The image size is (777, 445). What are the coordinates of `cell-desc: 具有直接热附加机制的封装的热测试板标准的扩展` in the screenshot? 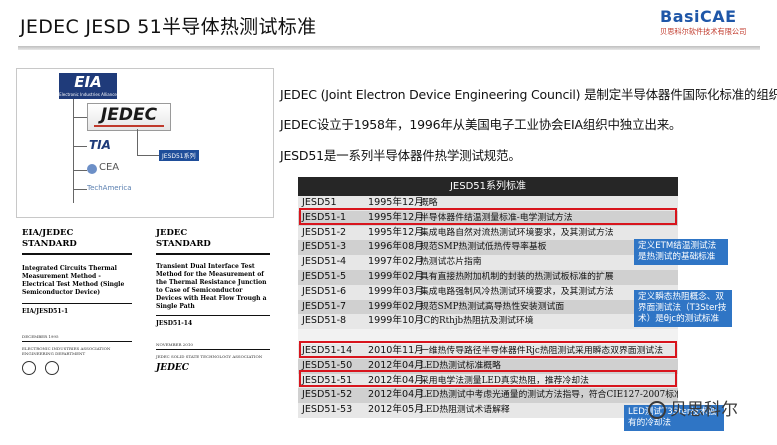 It's located at (517, 276).